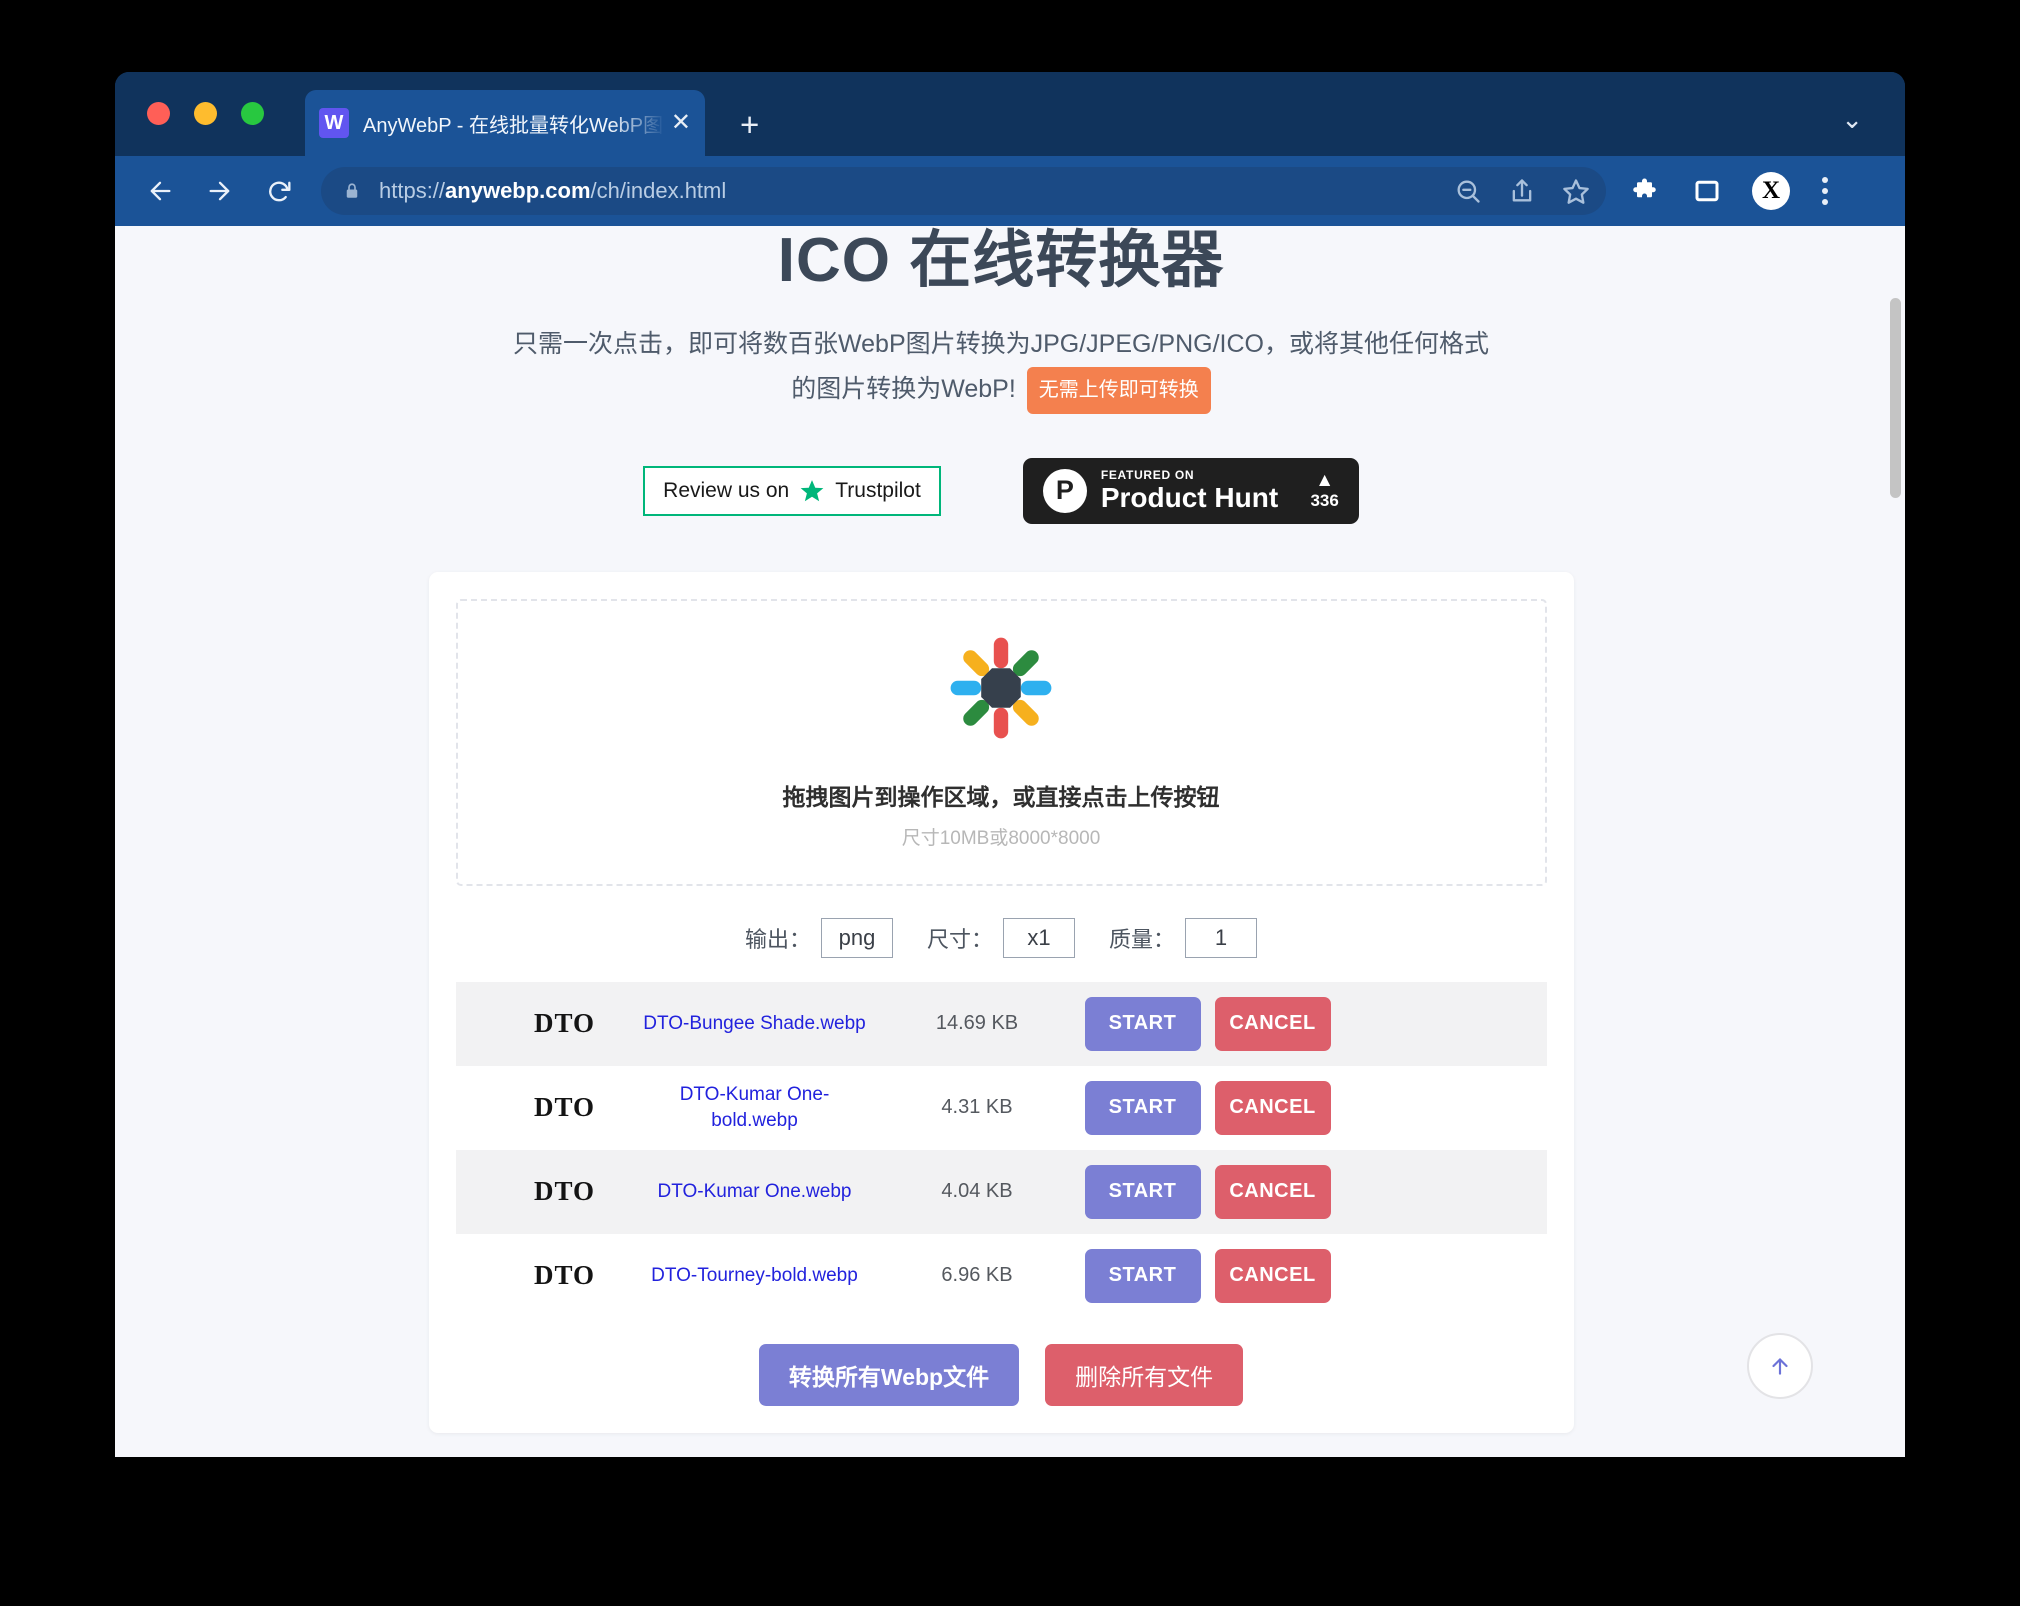 This screenshot has width=2020, height=1606. I want to click on share-icon, so click(1522, 191).